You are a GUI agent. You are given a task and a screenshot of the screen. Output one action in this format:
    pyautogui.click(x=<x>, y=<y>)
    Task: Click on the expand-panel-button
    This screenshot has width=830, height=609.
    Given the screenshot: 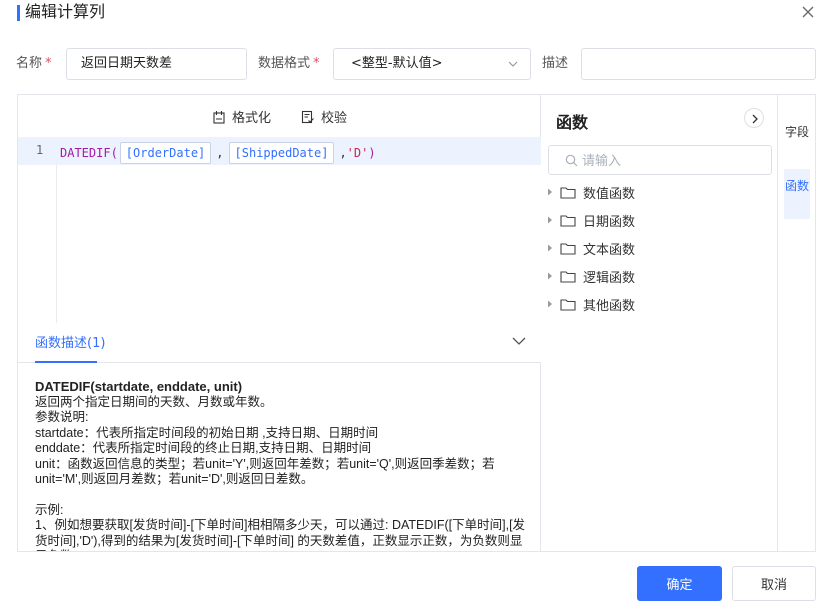 What is the action you would take?
    pyautogui.click(x=754, y=118)
    